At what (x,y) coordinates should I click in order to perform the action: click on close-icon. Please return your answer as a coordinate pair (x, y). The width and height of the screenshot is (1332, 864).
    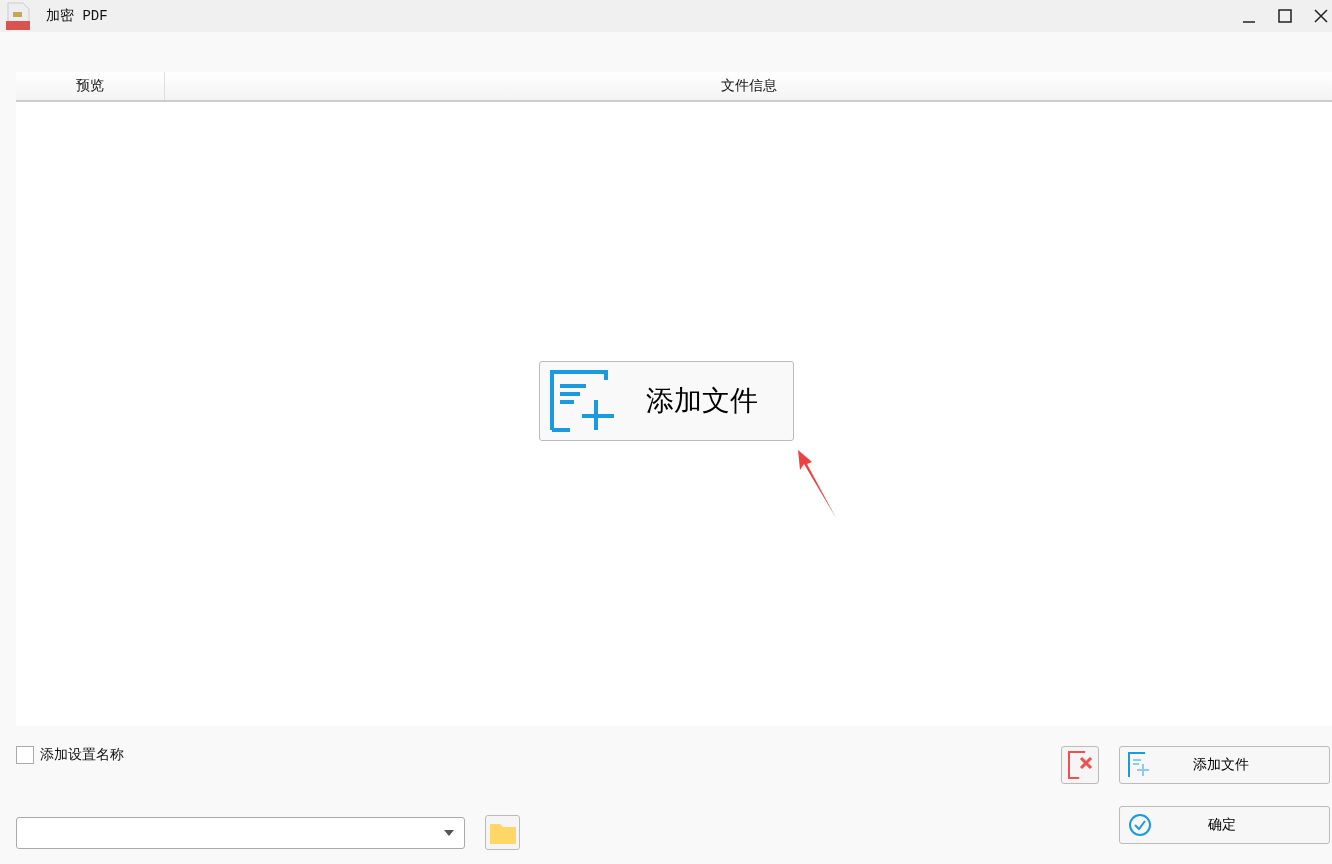
    Looking at the image, I should click on (1321, 16).